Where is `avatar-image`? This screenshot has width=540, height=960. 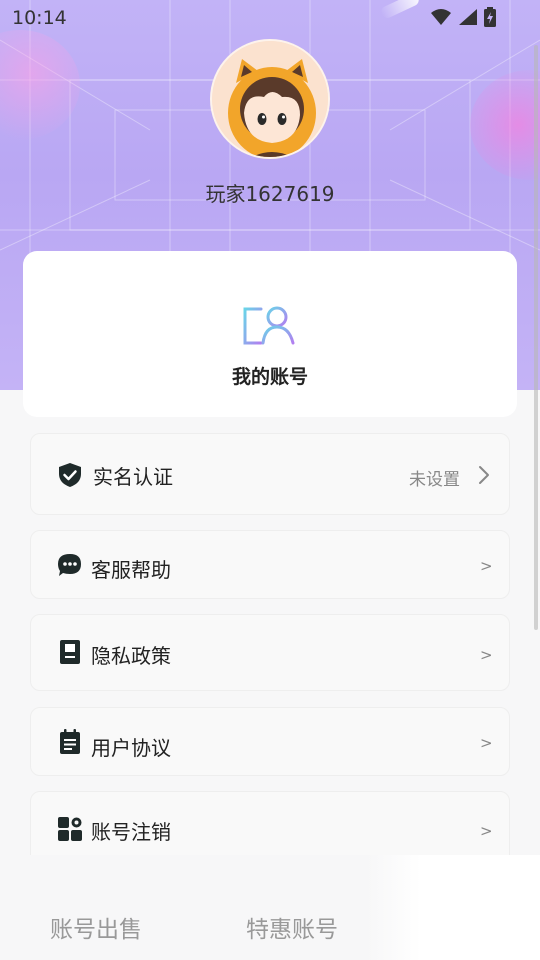
avatar-image is located at coordinates (270, 99).